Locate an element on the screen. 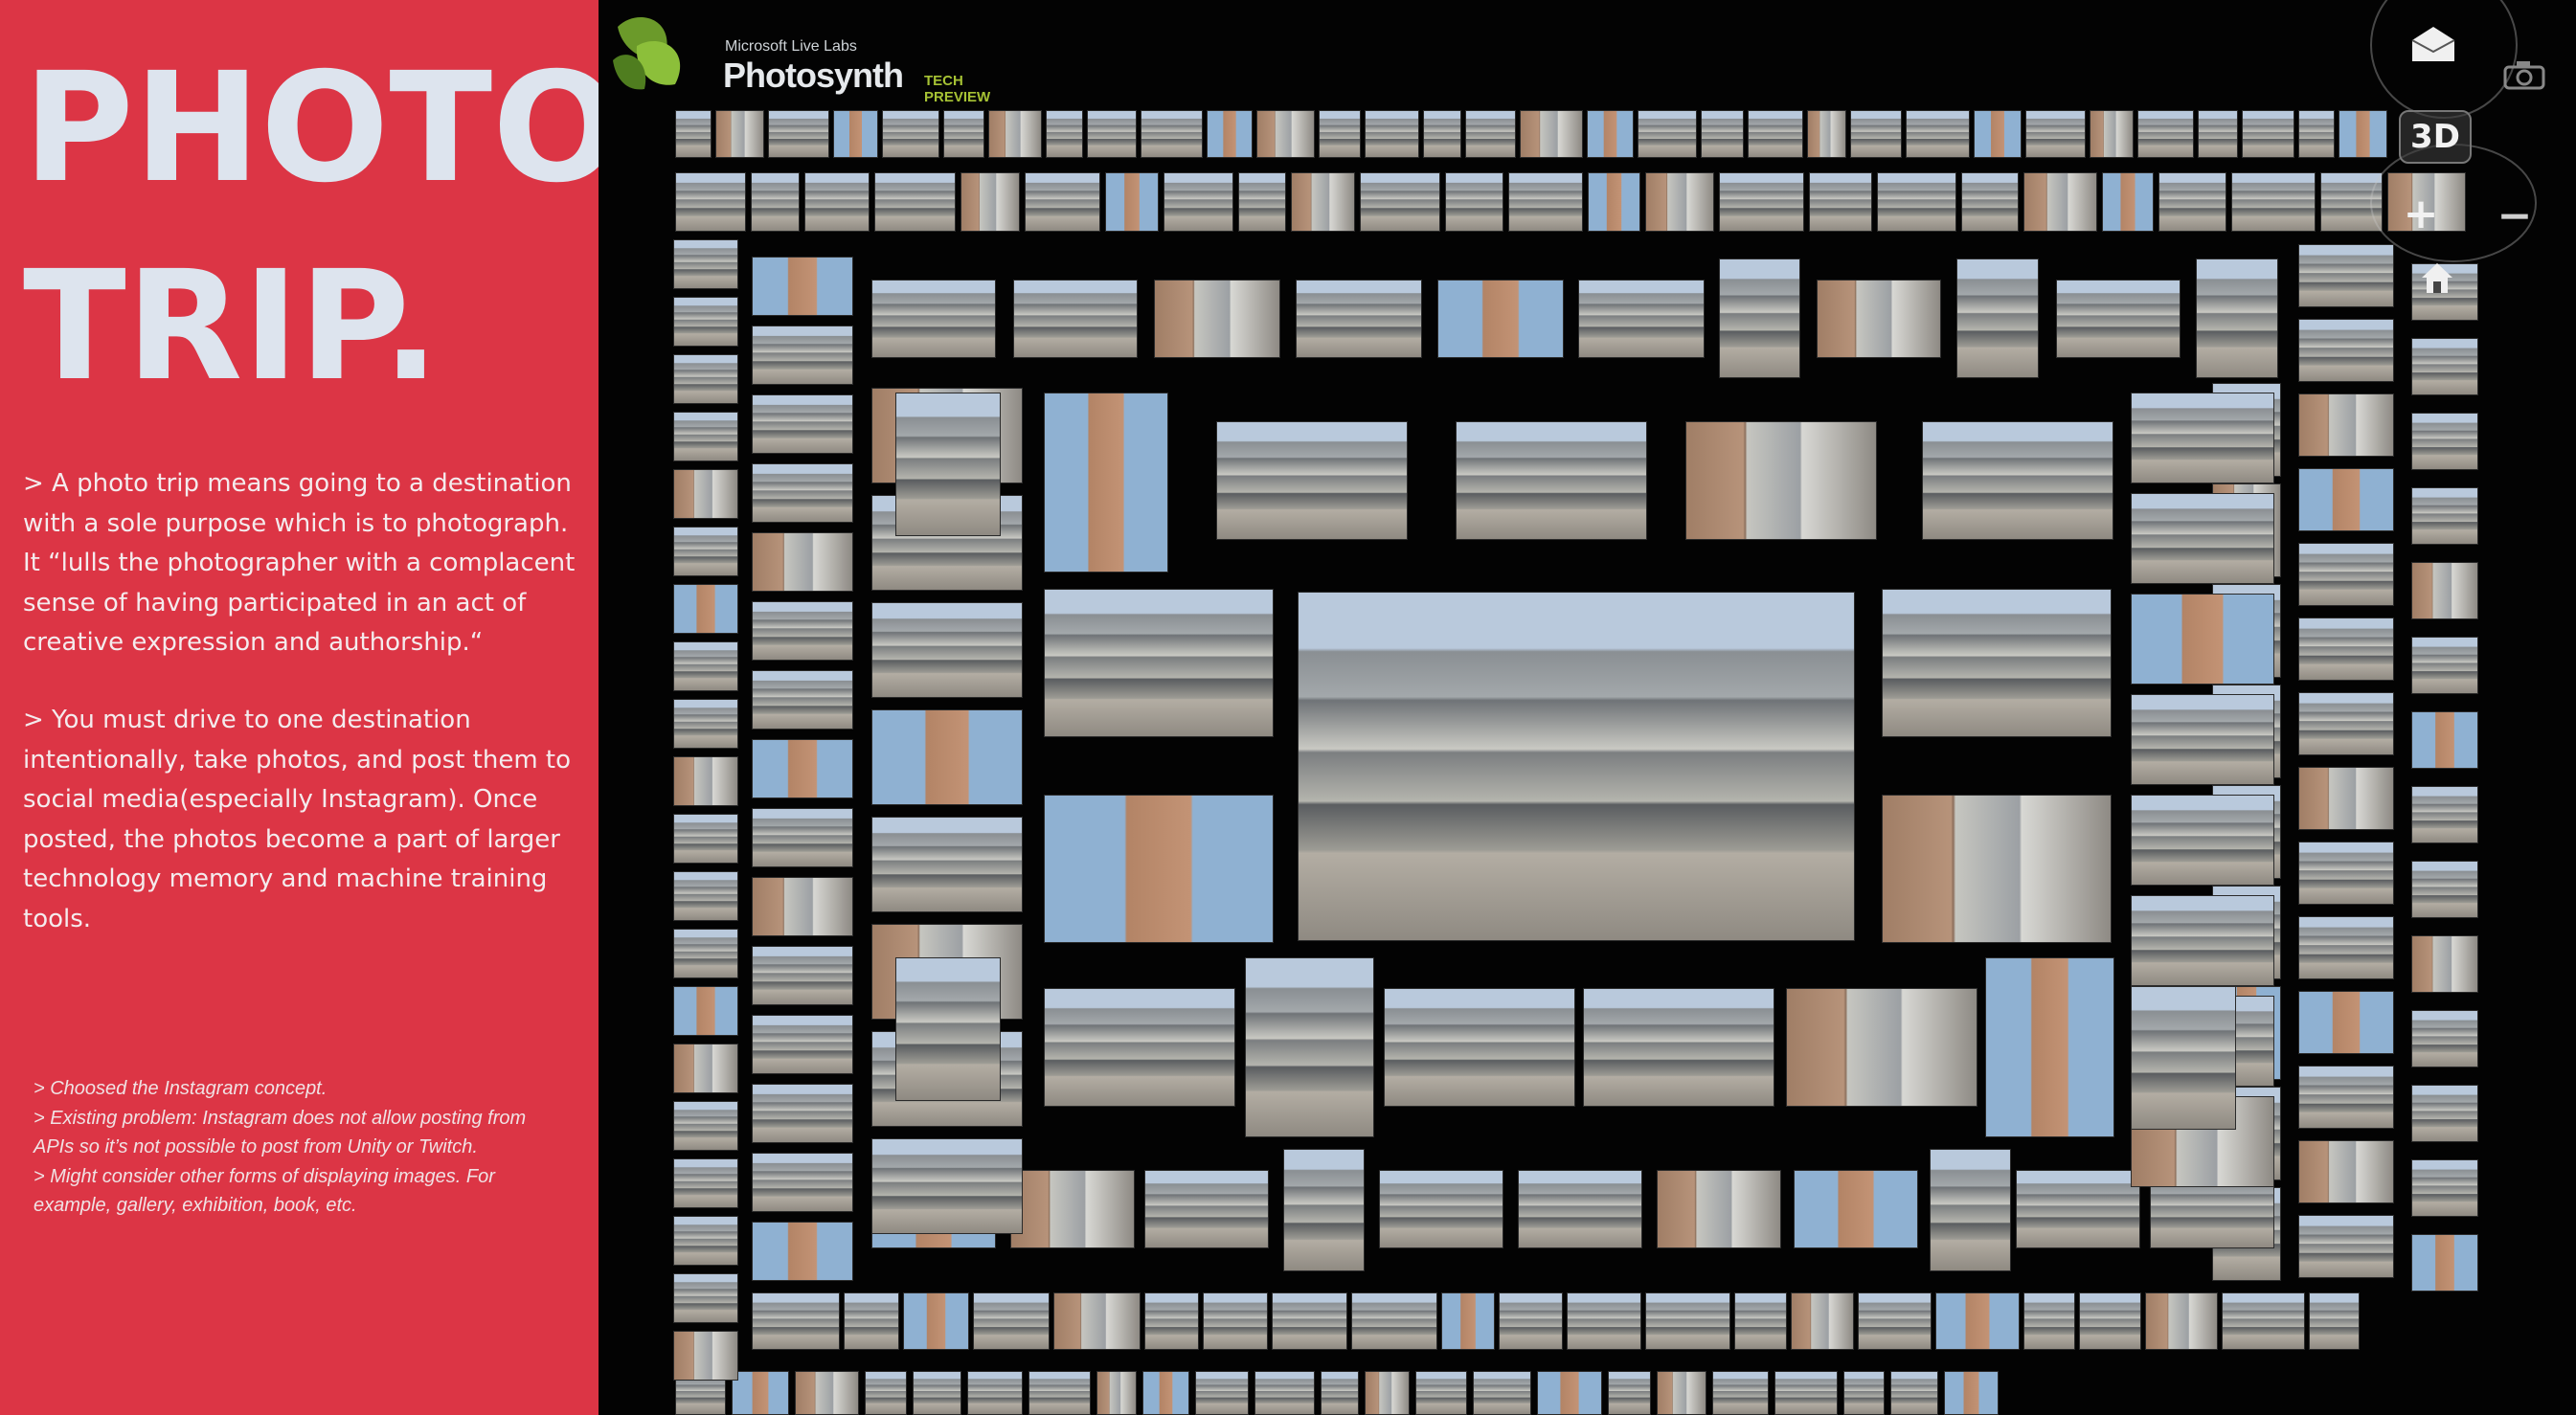 This screenshot has height=1415, width=2576. home-button is located at coordinates (2437, 278).